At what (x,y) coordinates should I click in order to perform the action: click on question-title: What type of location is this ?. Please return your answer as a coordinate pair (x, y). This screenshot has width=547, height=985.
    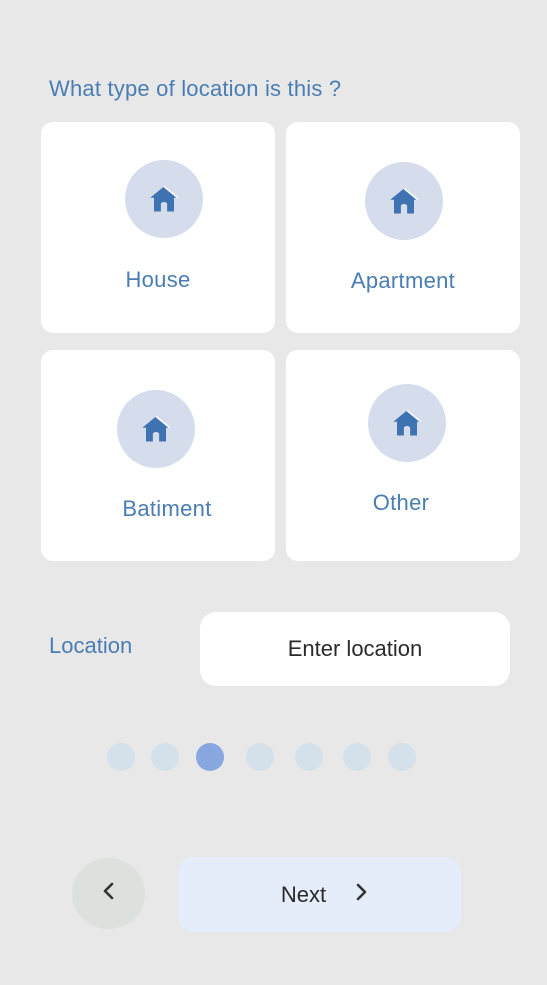
    Looking at the image, I should click on (195, 88).